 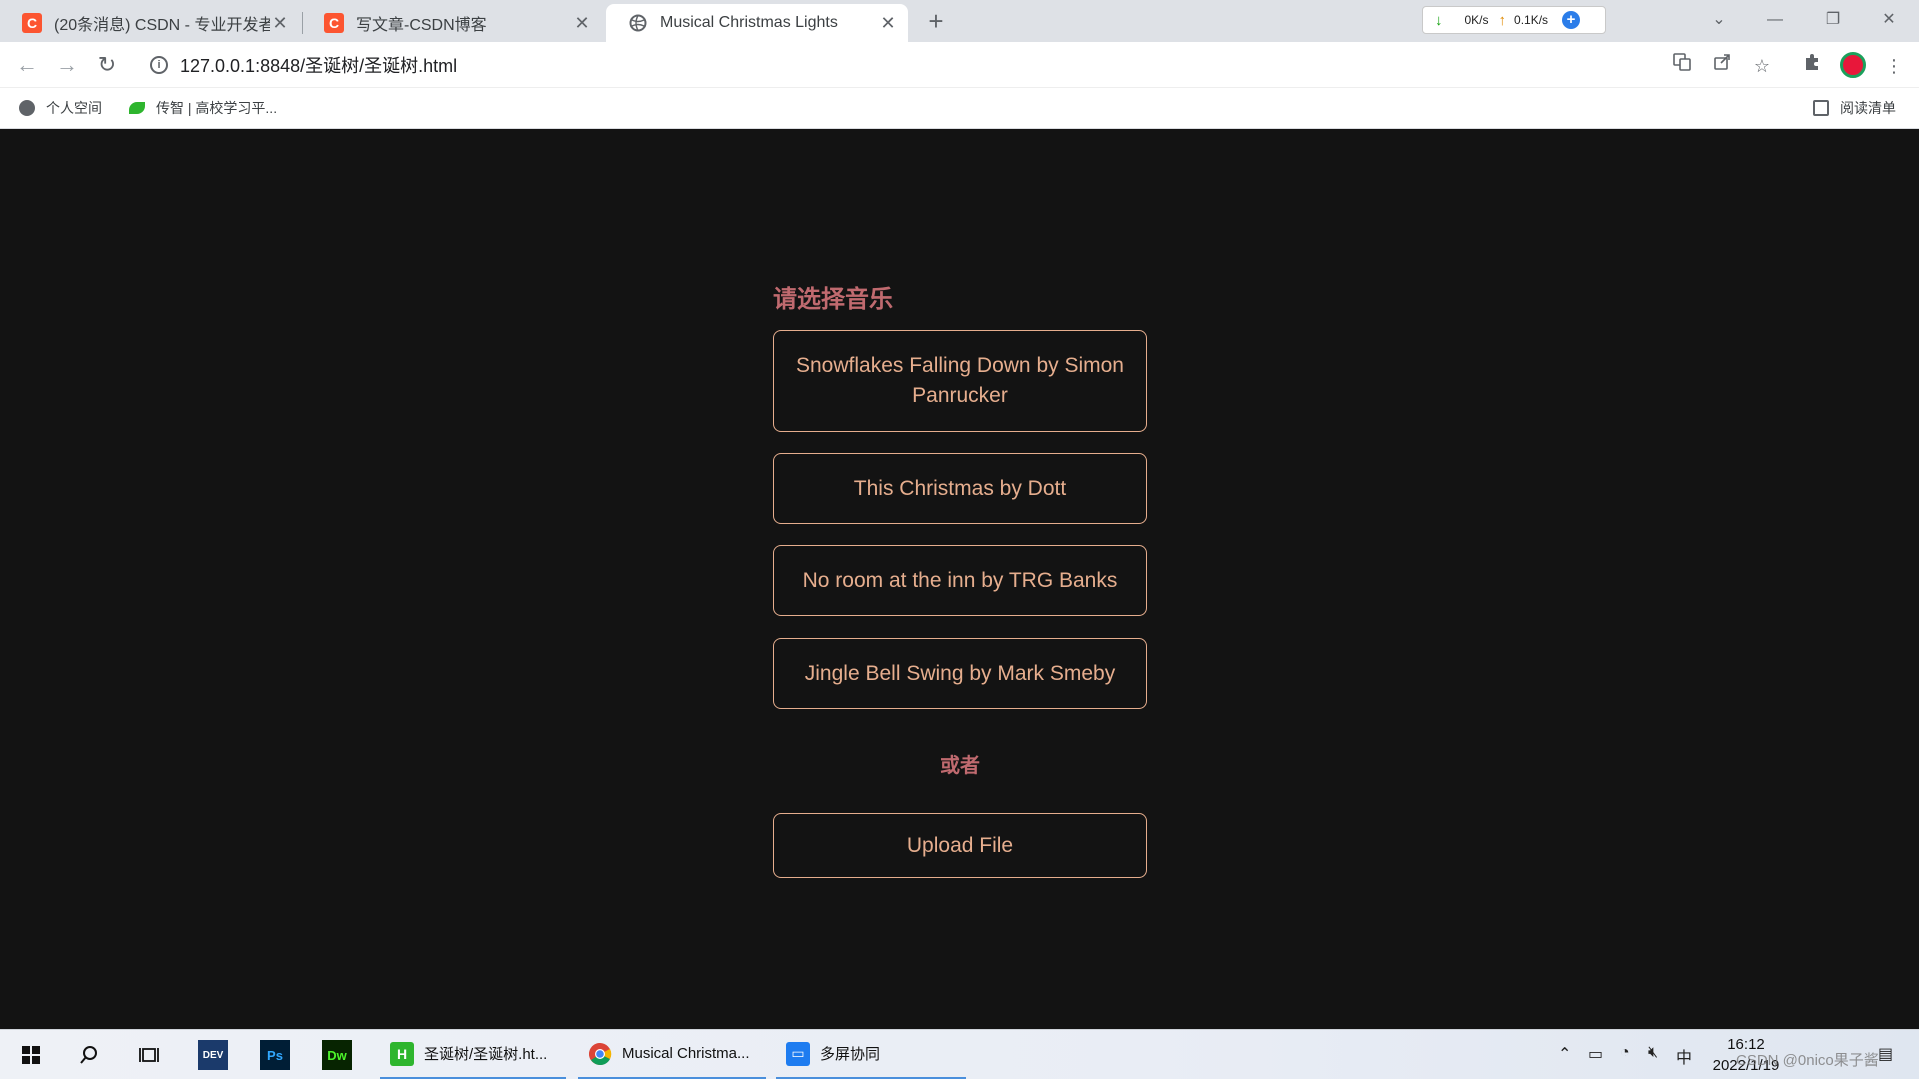 I want to click on profile-avatar, so click(x=1853, y=65).